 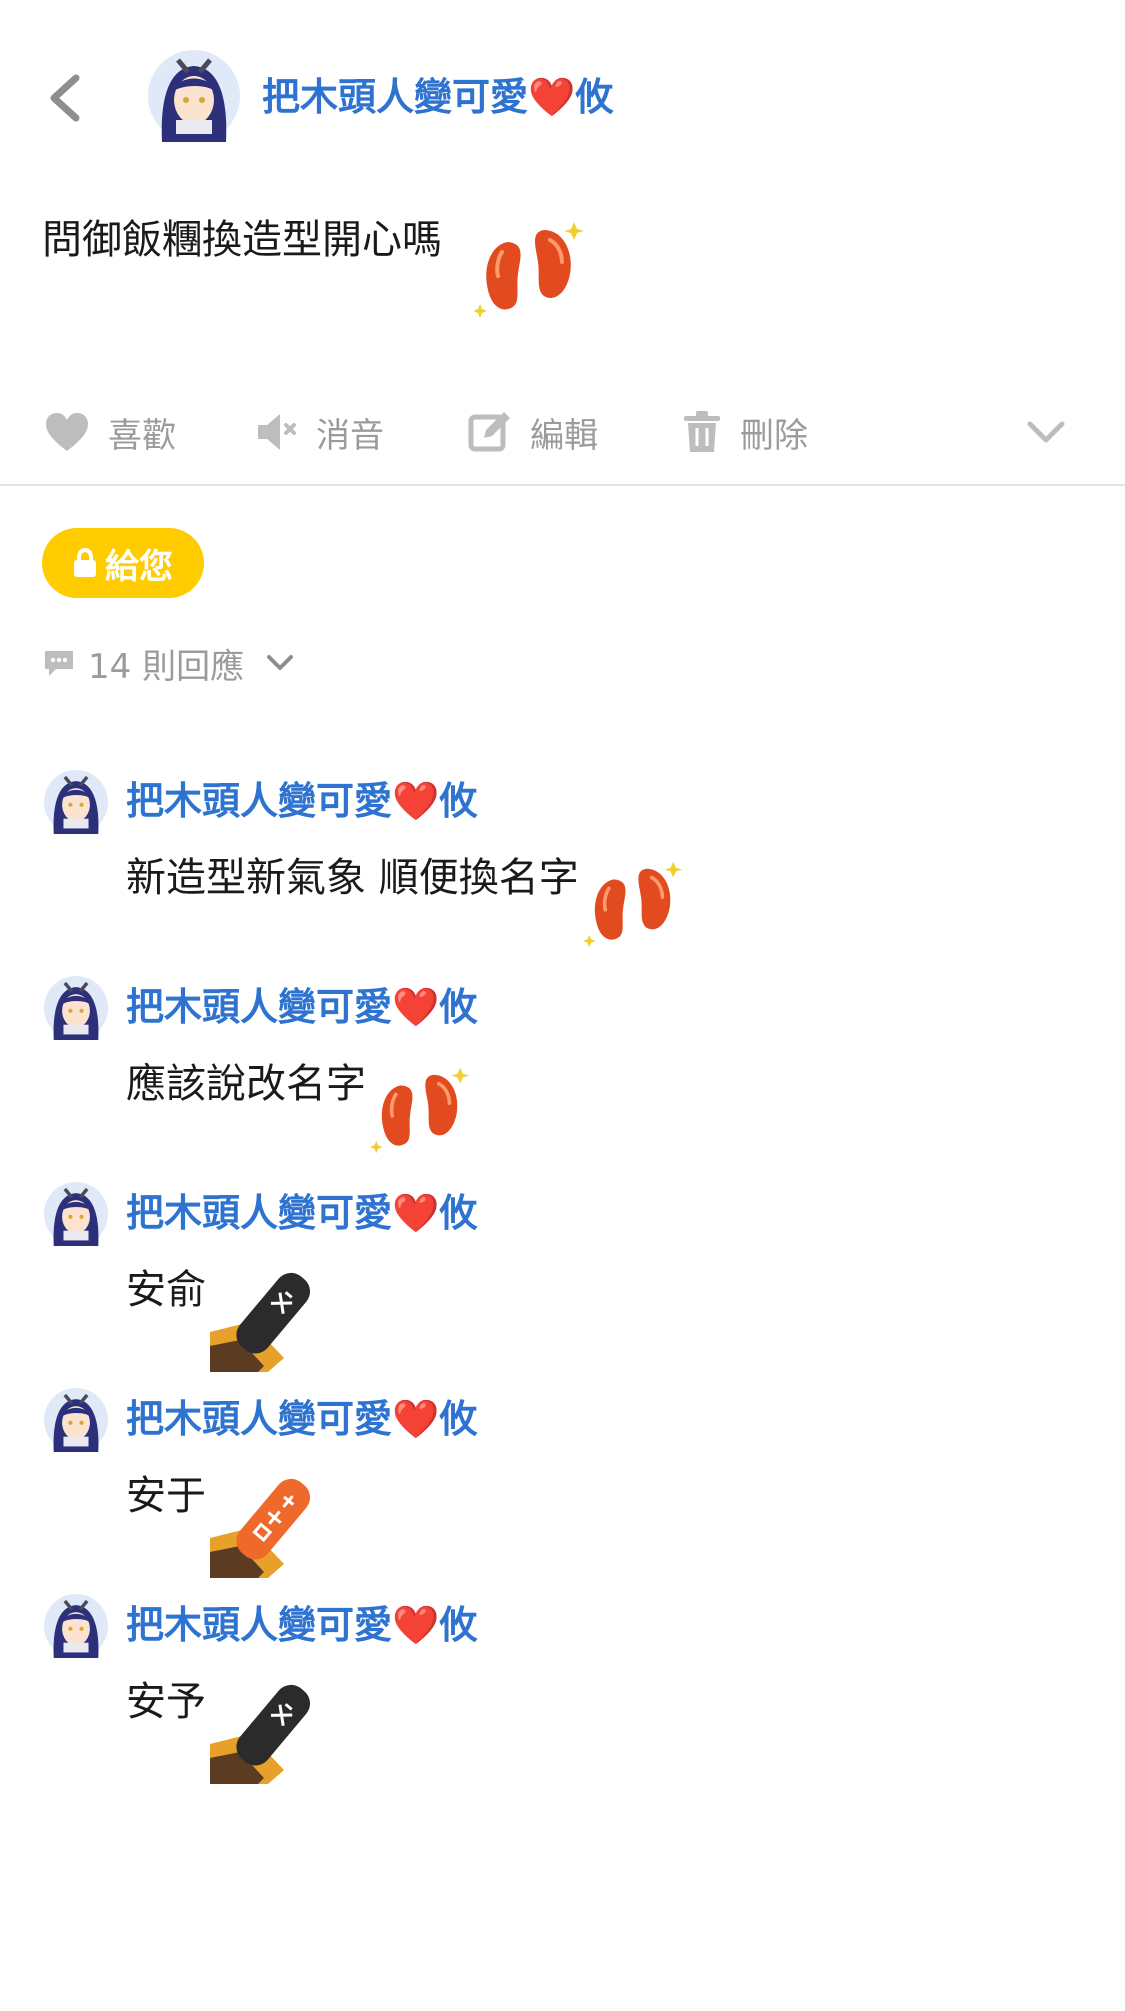 What do you see at coordinates (350, 435) in the screenshot?
I see `mute-label: 消音` at bounding box center [350, 435].